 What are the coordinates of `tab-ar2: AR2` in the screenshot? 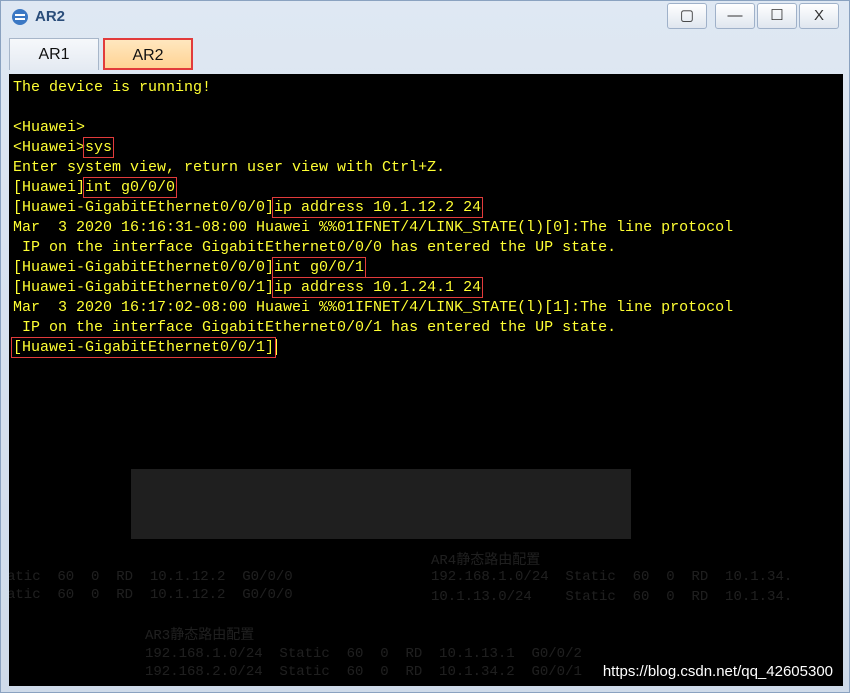 It's located at (148, 54).